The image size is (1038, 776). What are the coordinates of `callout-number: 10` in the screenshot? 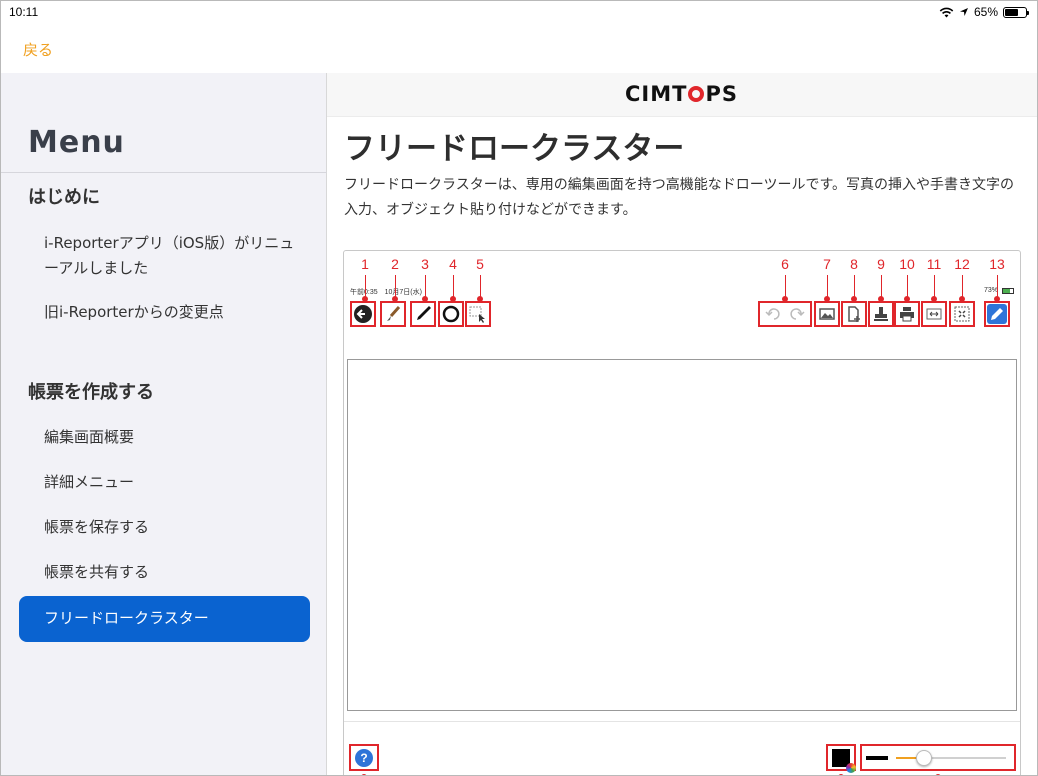 It's located at (907, 264).